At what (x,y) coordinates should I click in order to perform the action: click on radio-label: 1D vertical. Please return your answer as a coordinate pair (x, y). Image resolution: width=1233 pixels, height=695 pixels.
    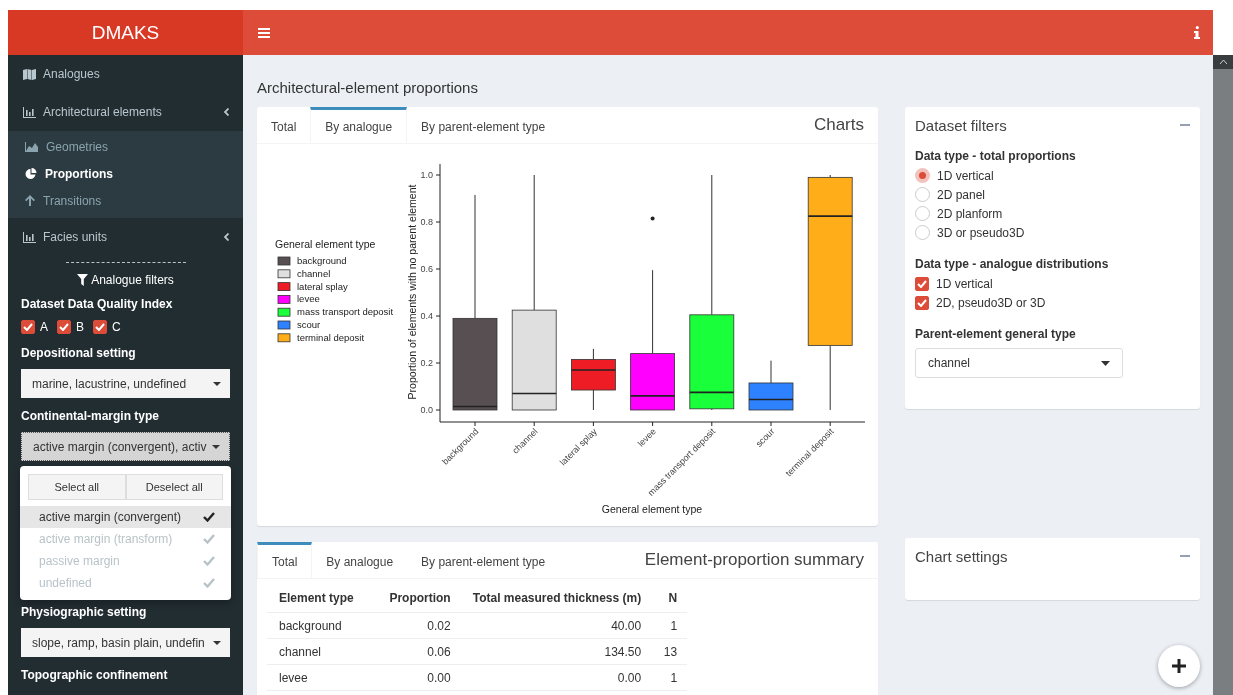
    Looking at the image, I should click on (965, 175).